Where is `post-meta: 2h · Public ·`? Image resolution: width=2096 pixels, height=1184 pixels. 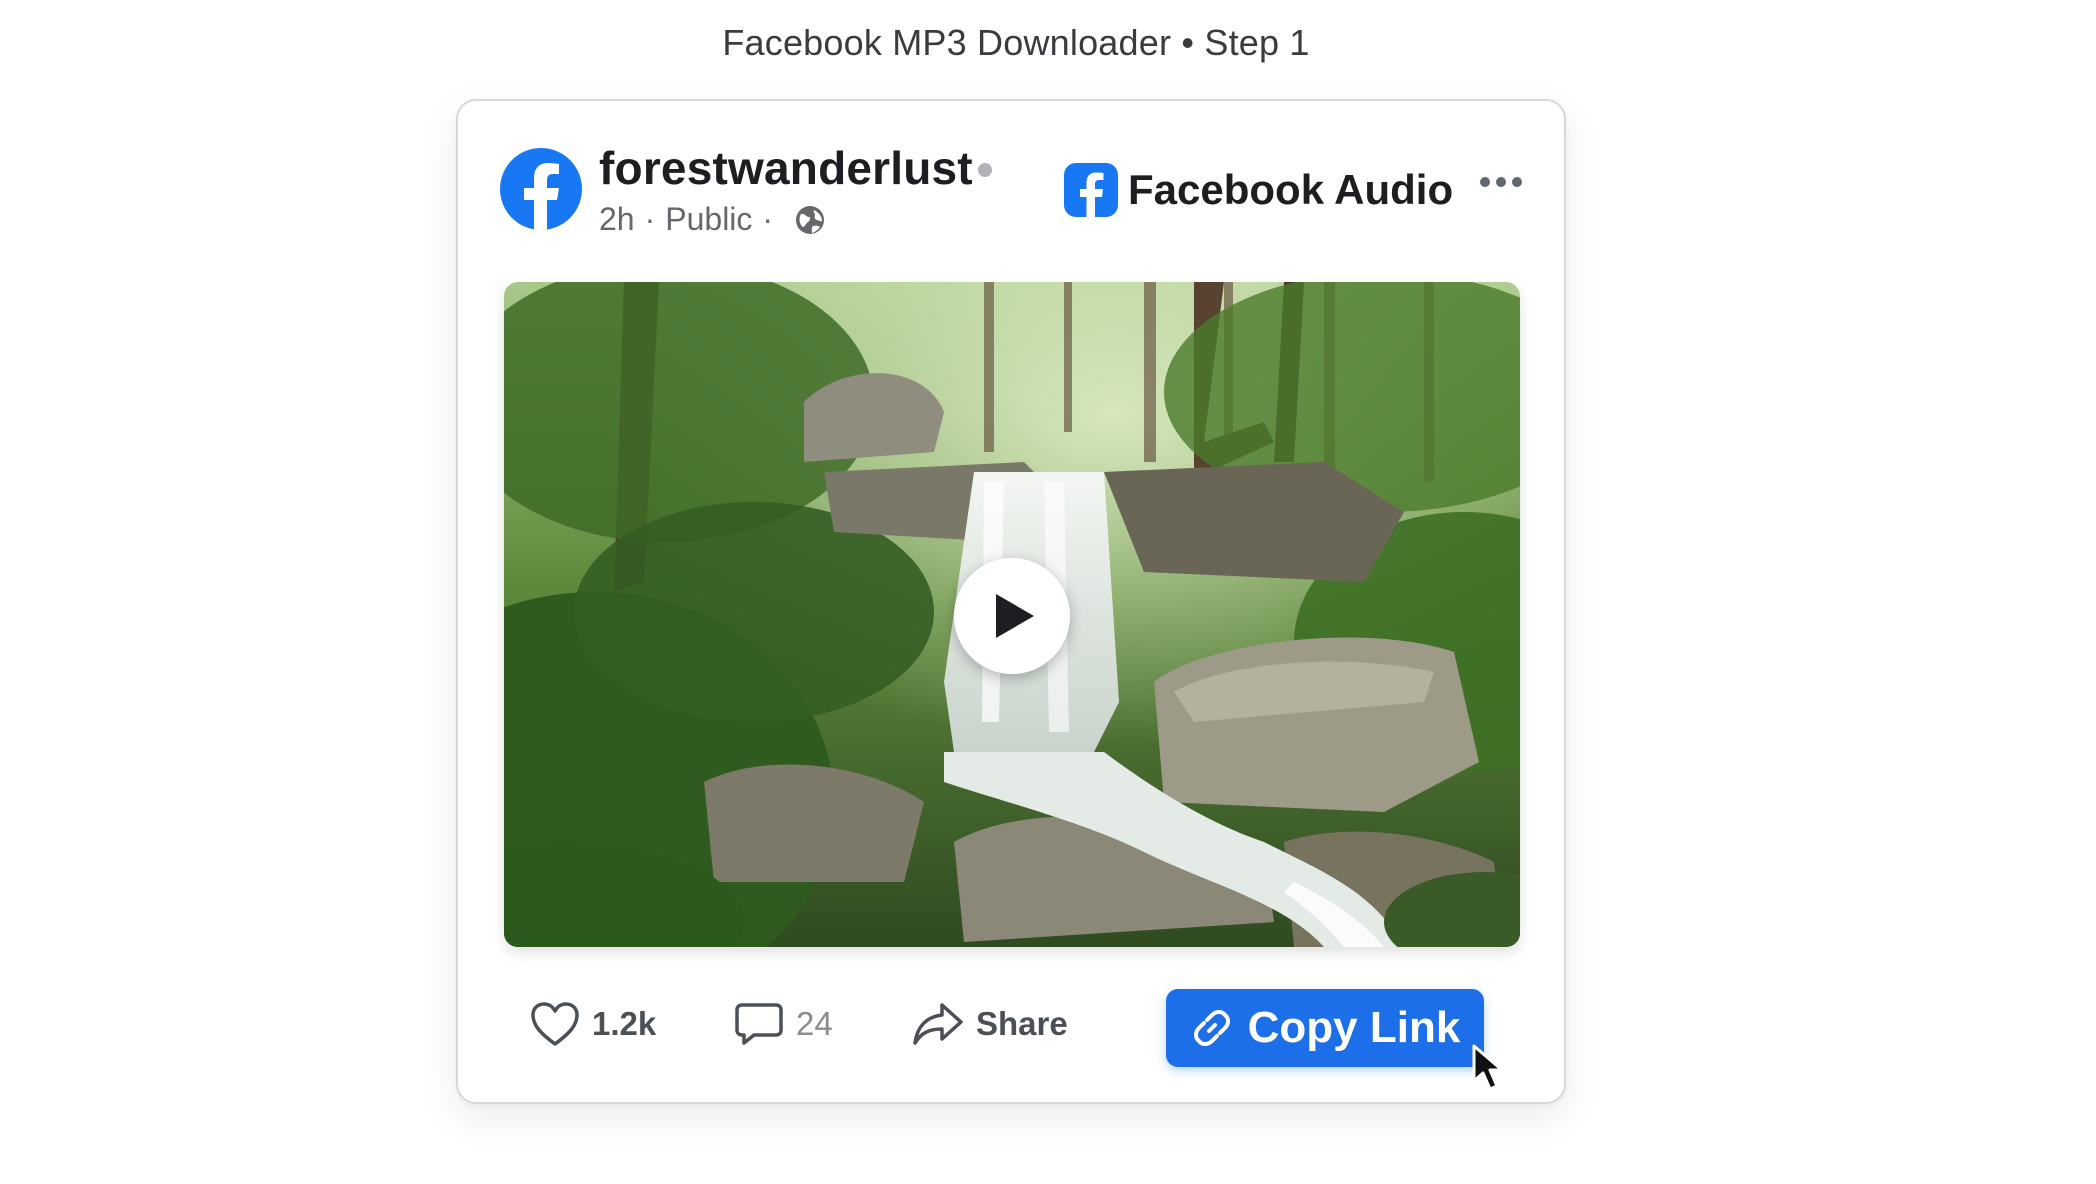 post-meta: 2h · Public · is located at coordinates (713, 219).